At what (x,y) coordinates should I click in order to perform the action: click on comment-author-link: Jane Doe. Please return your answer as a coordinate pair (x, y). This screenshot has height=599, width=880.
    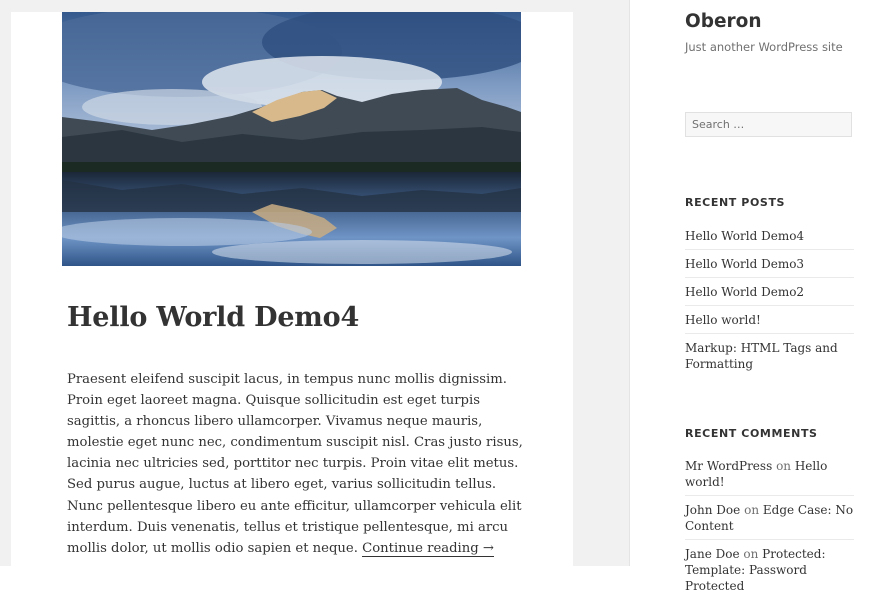
    Looking at the image, I should click on (712, 554).